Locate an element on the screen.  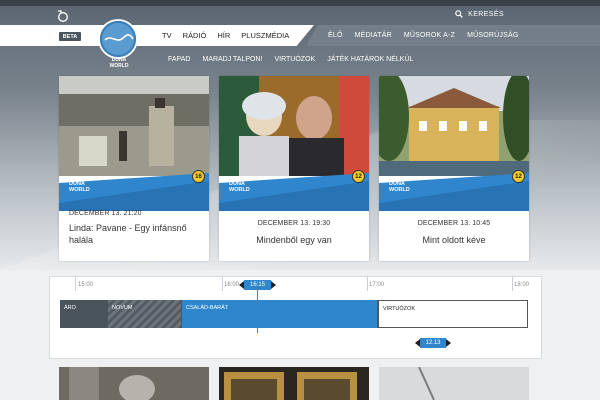
nav-item-mediatar: MÉDIATÁR is located at coordinates (373, 35).